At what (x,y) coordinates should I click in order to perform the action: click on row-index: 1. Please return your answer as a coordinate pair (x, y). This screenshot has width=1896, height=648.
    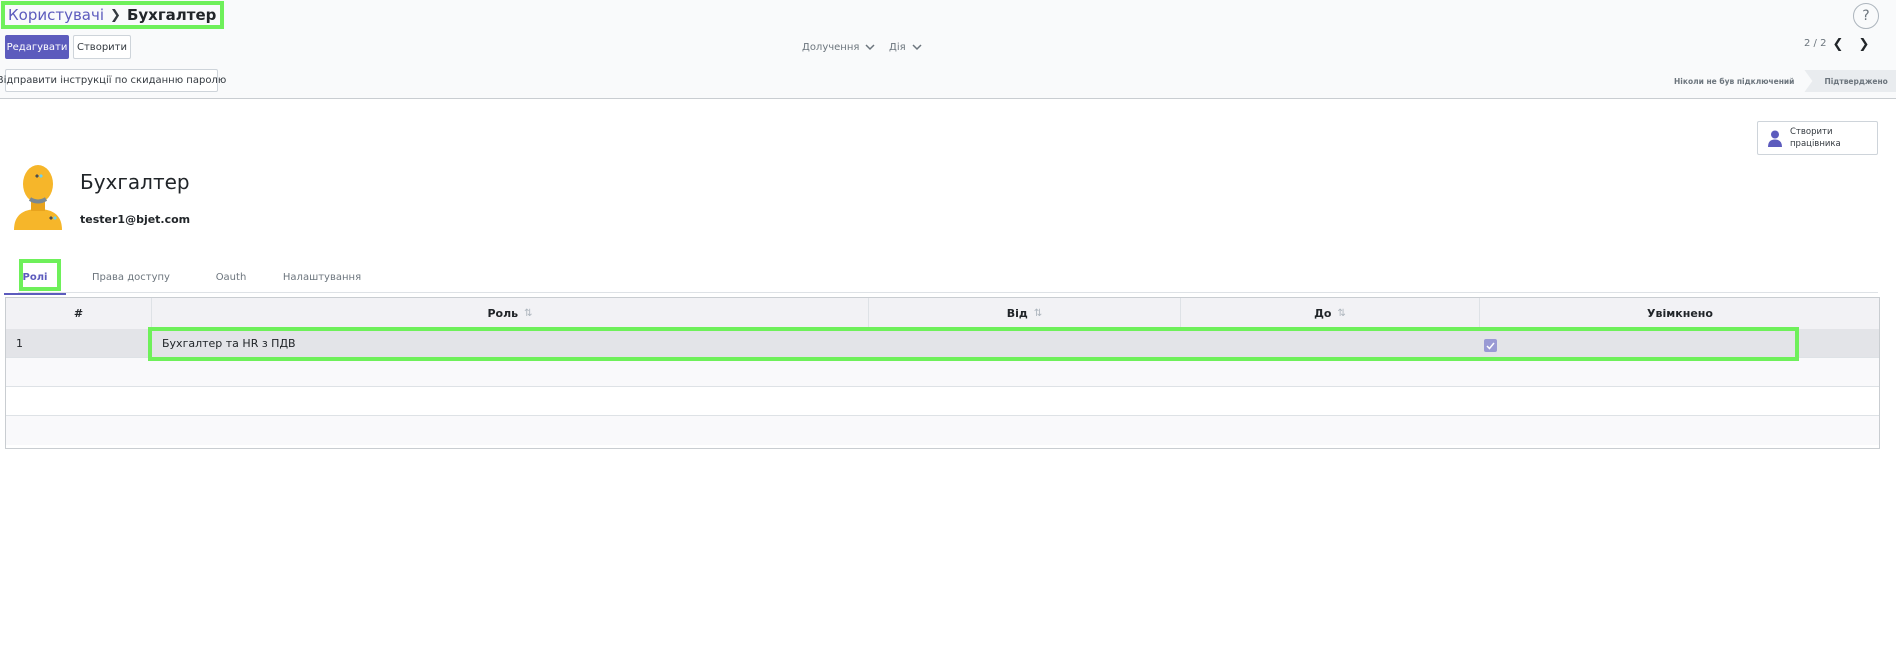
    Looking at the image, I should click on (19, 343).